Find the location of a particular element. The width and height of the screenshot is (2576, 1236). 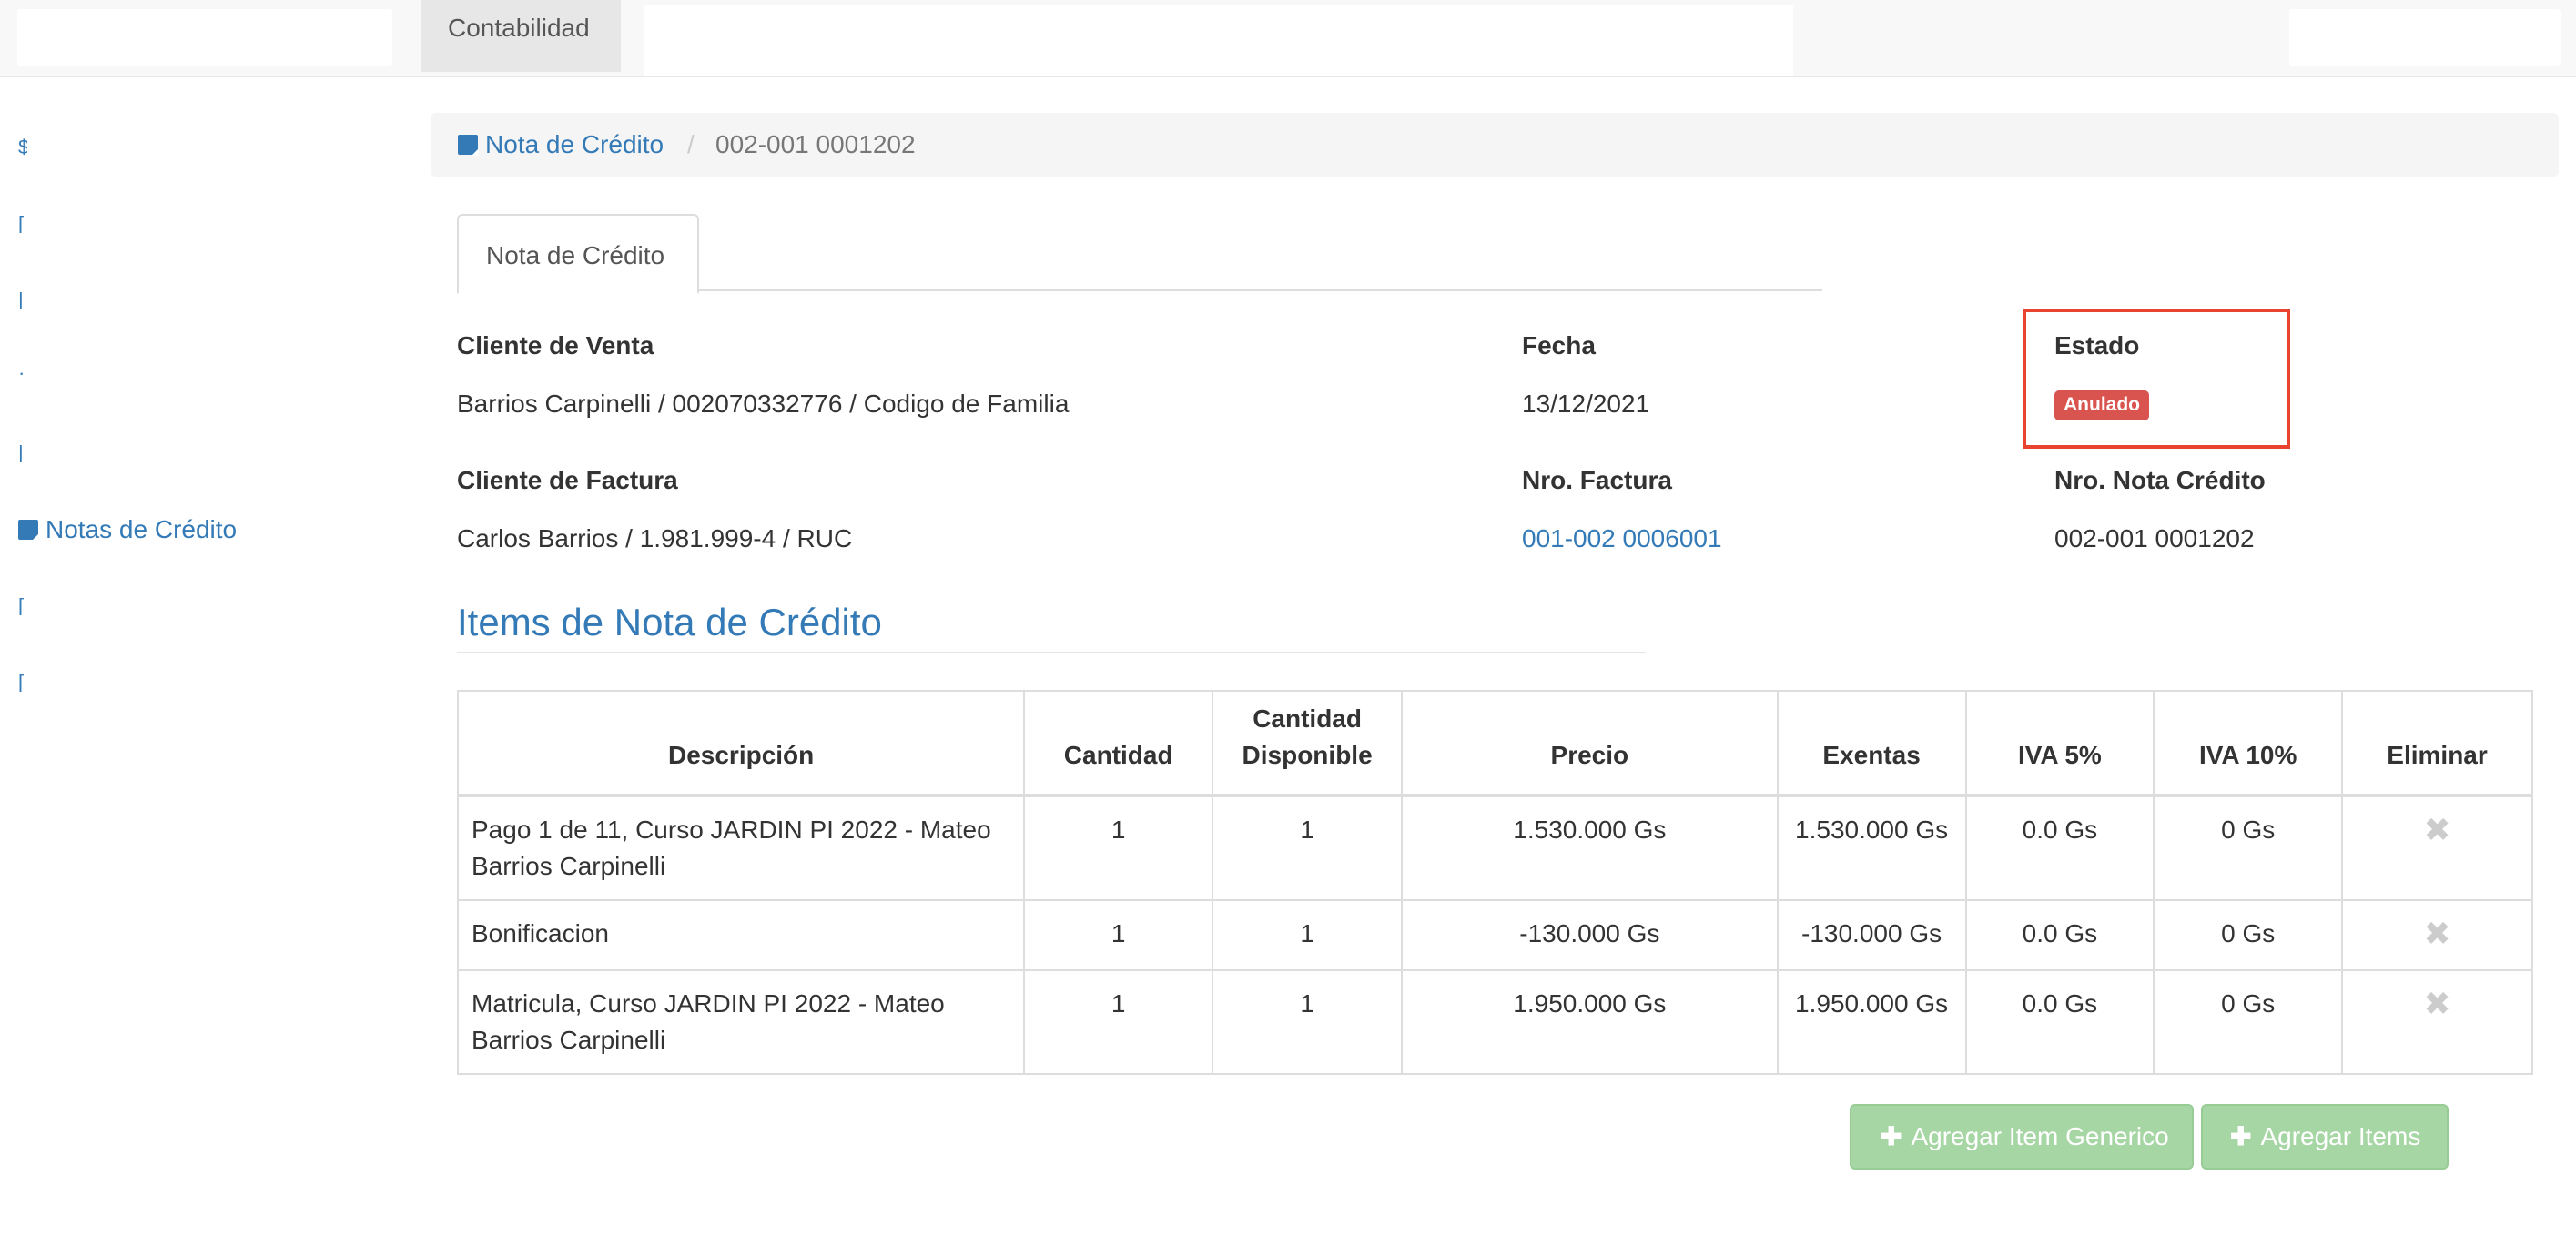

add-items-button: ✚ Agregar Items is located at coordinates (2325, 1137).